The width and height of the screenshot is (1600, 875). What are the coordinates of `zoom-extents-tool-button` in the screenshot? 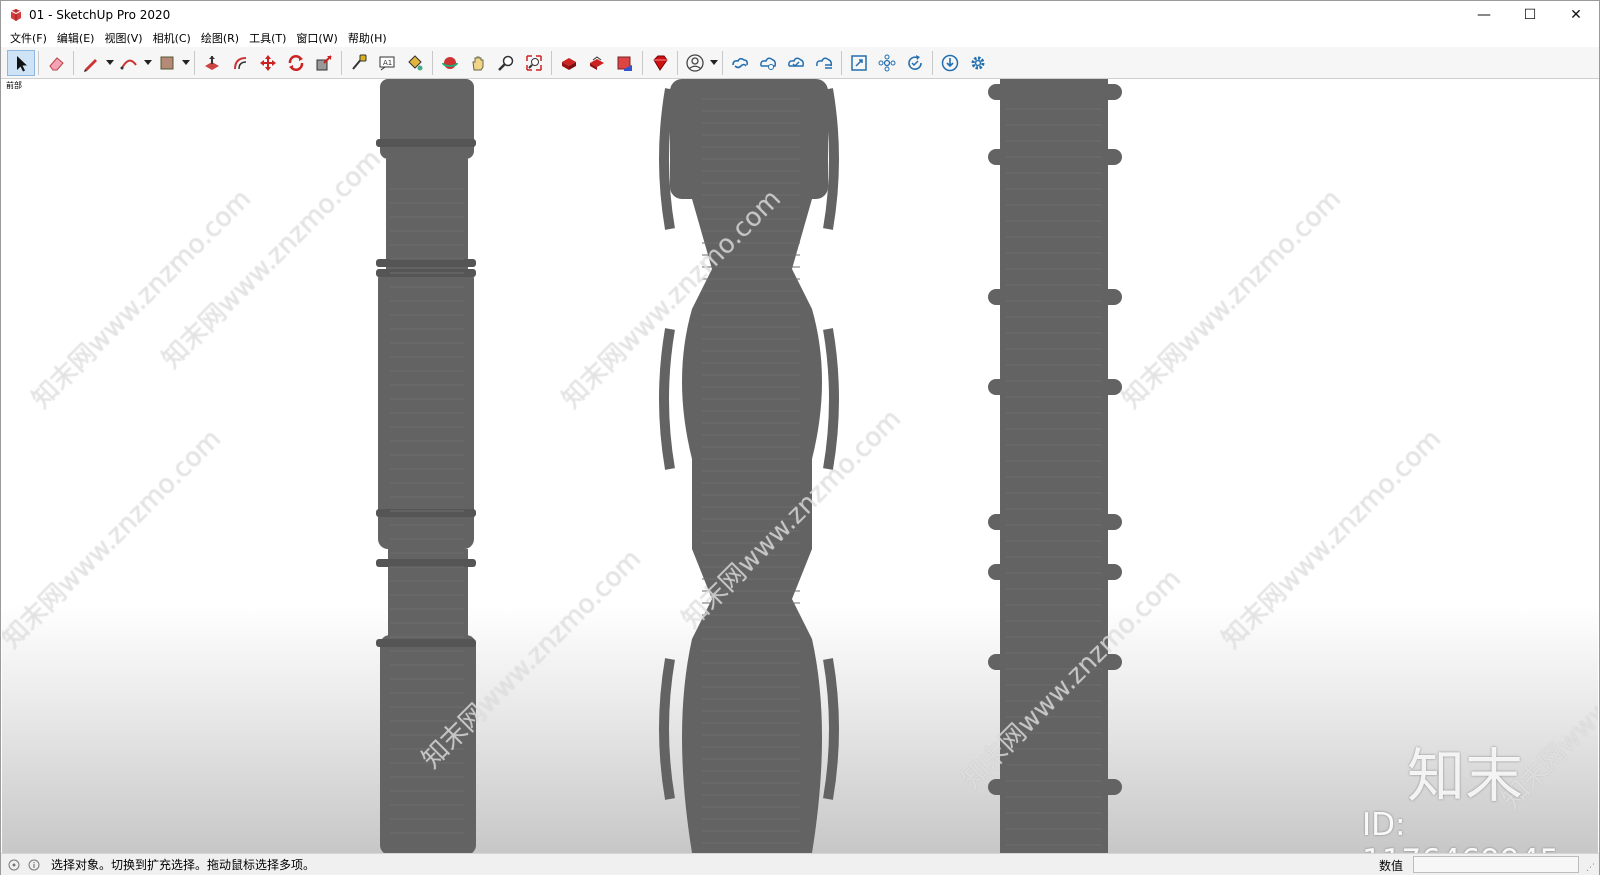 It's located at (534, 63).